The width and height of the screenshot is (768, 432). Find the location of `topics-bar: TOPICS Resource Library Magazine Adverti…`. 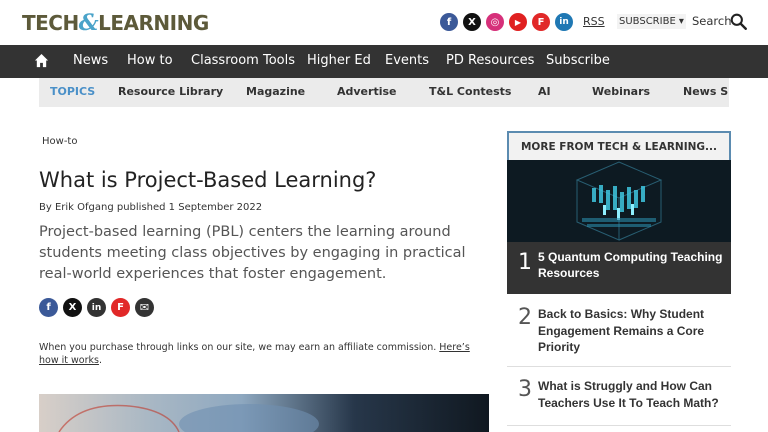

topics-bar: TOPICS Resource Library Magazine Adverti… is located at coordinates (384, 92).